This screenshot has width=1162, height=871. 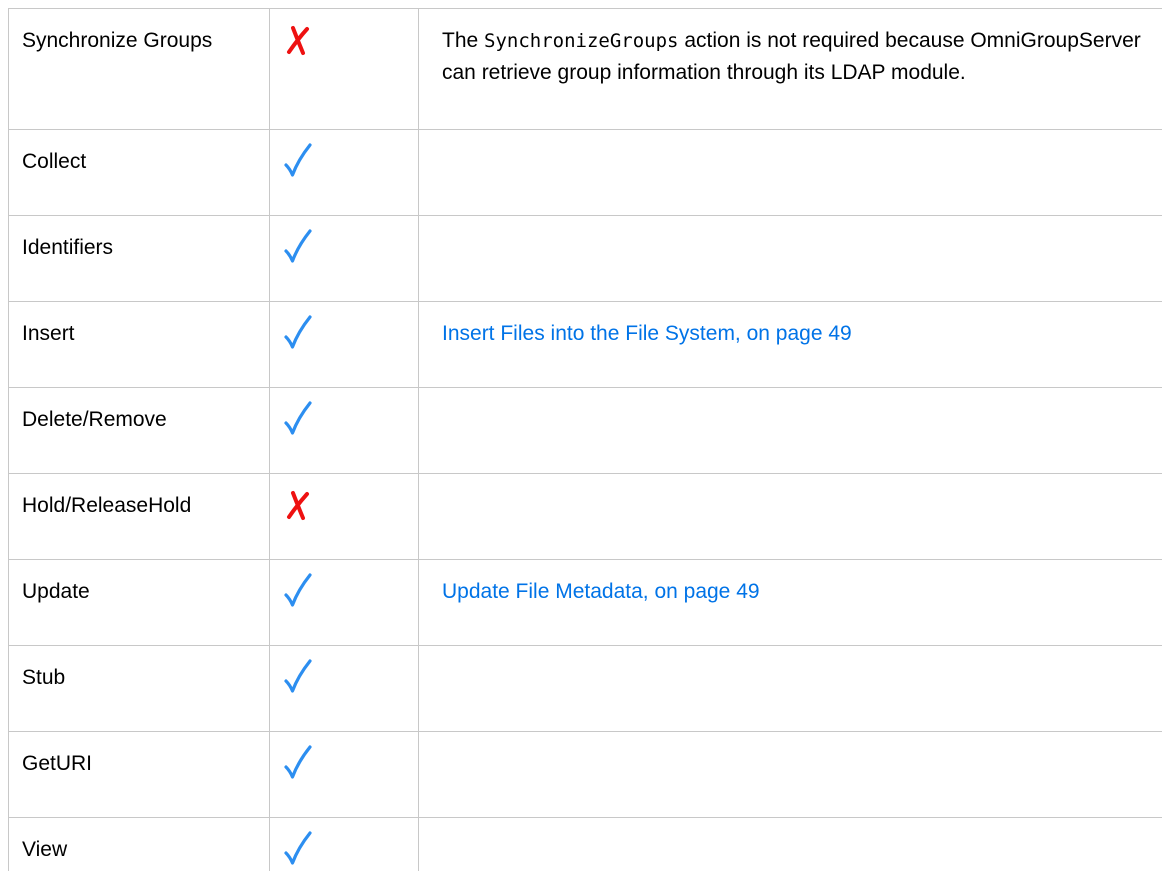 What do you see at coordinates (139, 844) in the screenshot?
I see `action-name-cell: View` at bounding box center [139, 844].